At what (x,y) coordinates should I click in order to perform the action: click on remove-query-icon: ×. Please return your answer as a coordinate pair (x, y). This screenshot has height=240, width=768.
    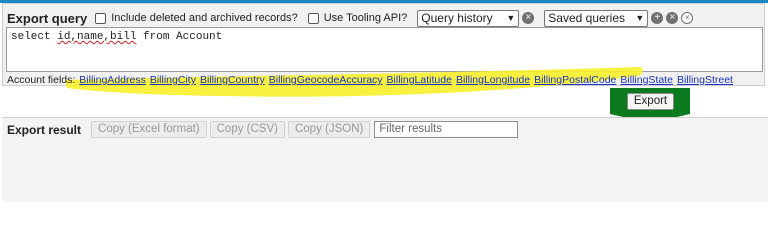
    Looking at the image, I should click on (672, 18).